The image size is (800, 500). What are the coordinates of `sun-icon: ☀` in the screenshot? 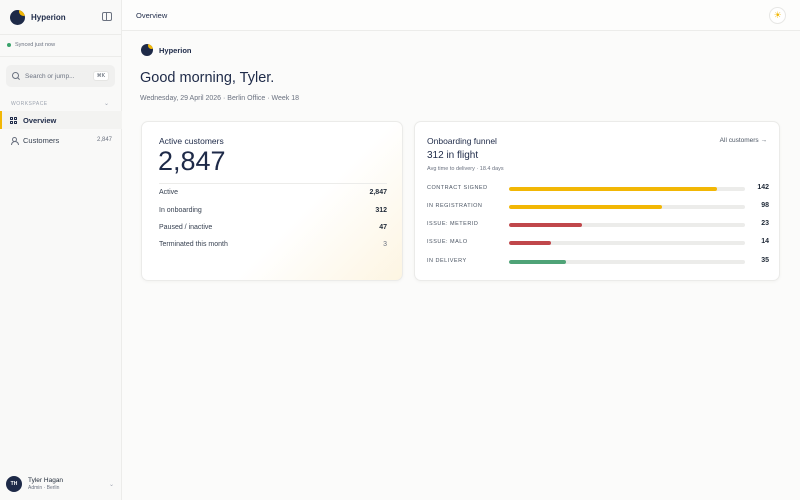 It's located at (777, 15).